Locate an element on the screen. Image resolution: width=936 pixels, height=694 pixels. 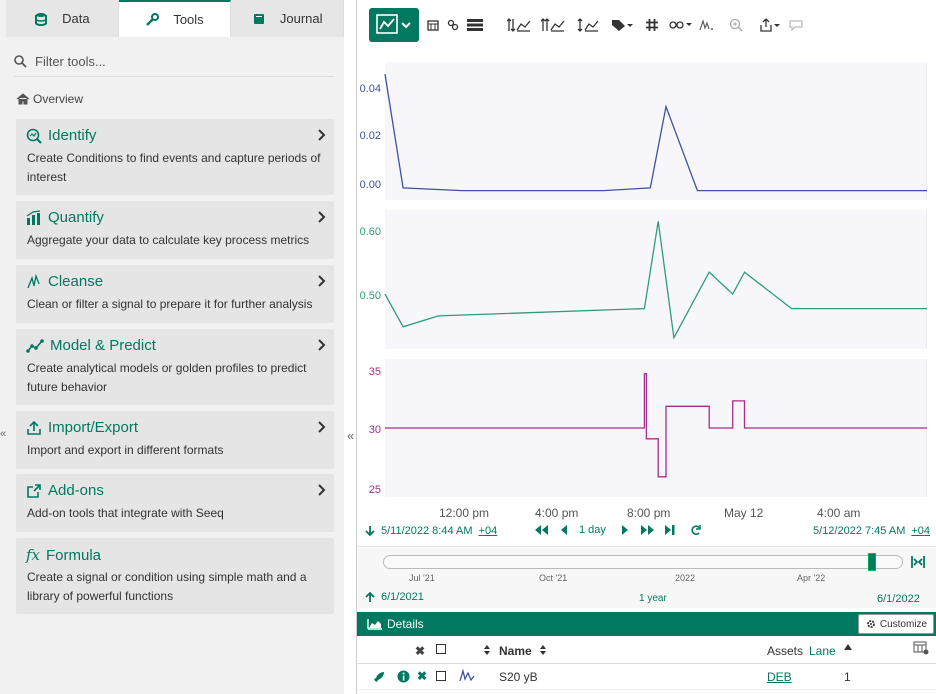
range-start: 6/1/2021 is located at coordinates (394, 597).